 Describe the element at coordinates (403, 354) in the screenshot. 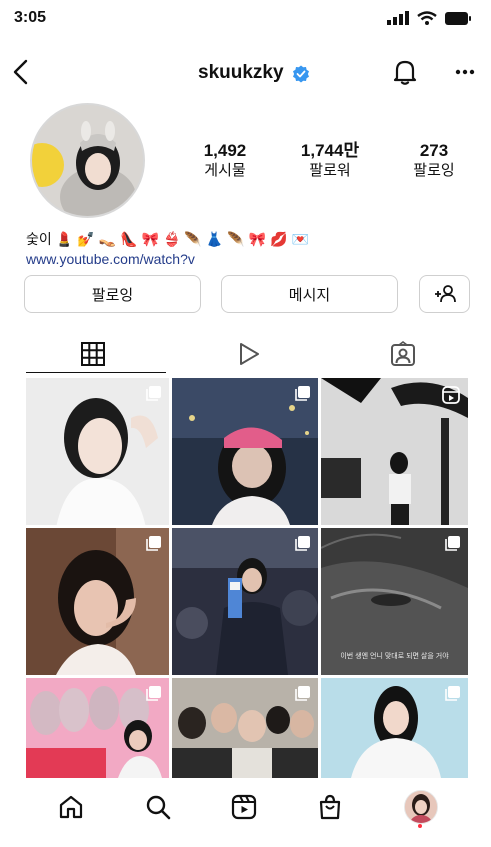

I see `tab-tagged-person-icon` at that location.